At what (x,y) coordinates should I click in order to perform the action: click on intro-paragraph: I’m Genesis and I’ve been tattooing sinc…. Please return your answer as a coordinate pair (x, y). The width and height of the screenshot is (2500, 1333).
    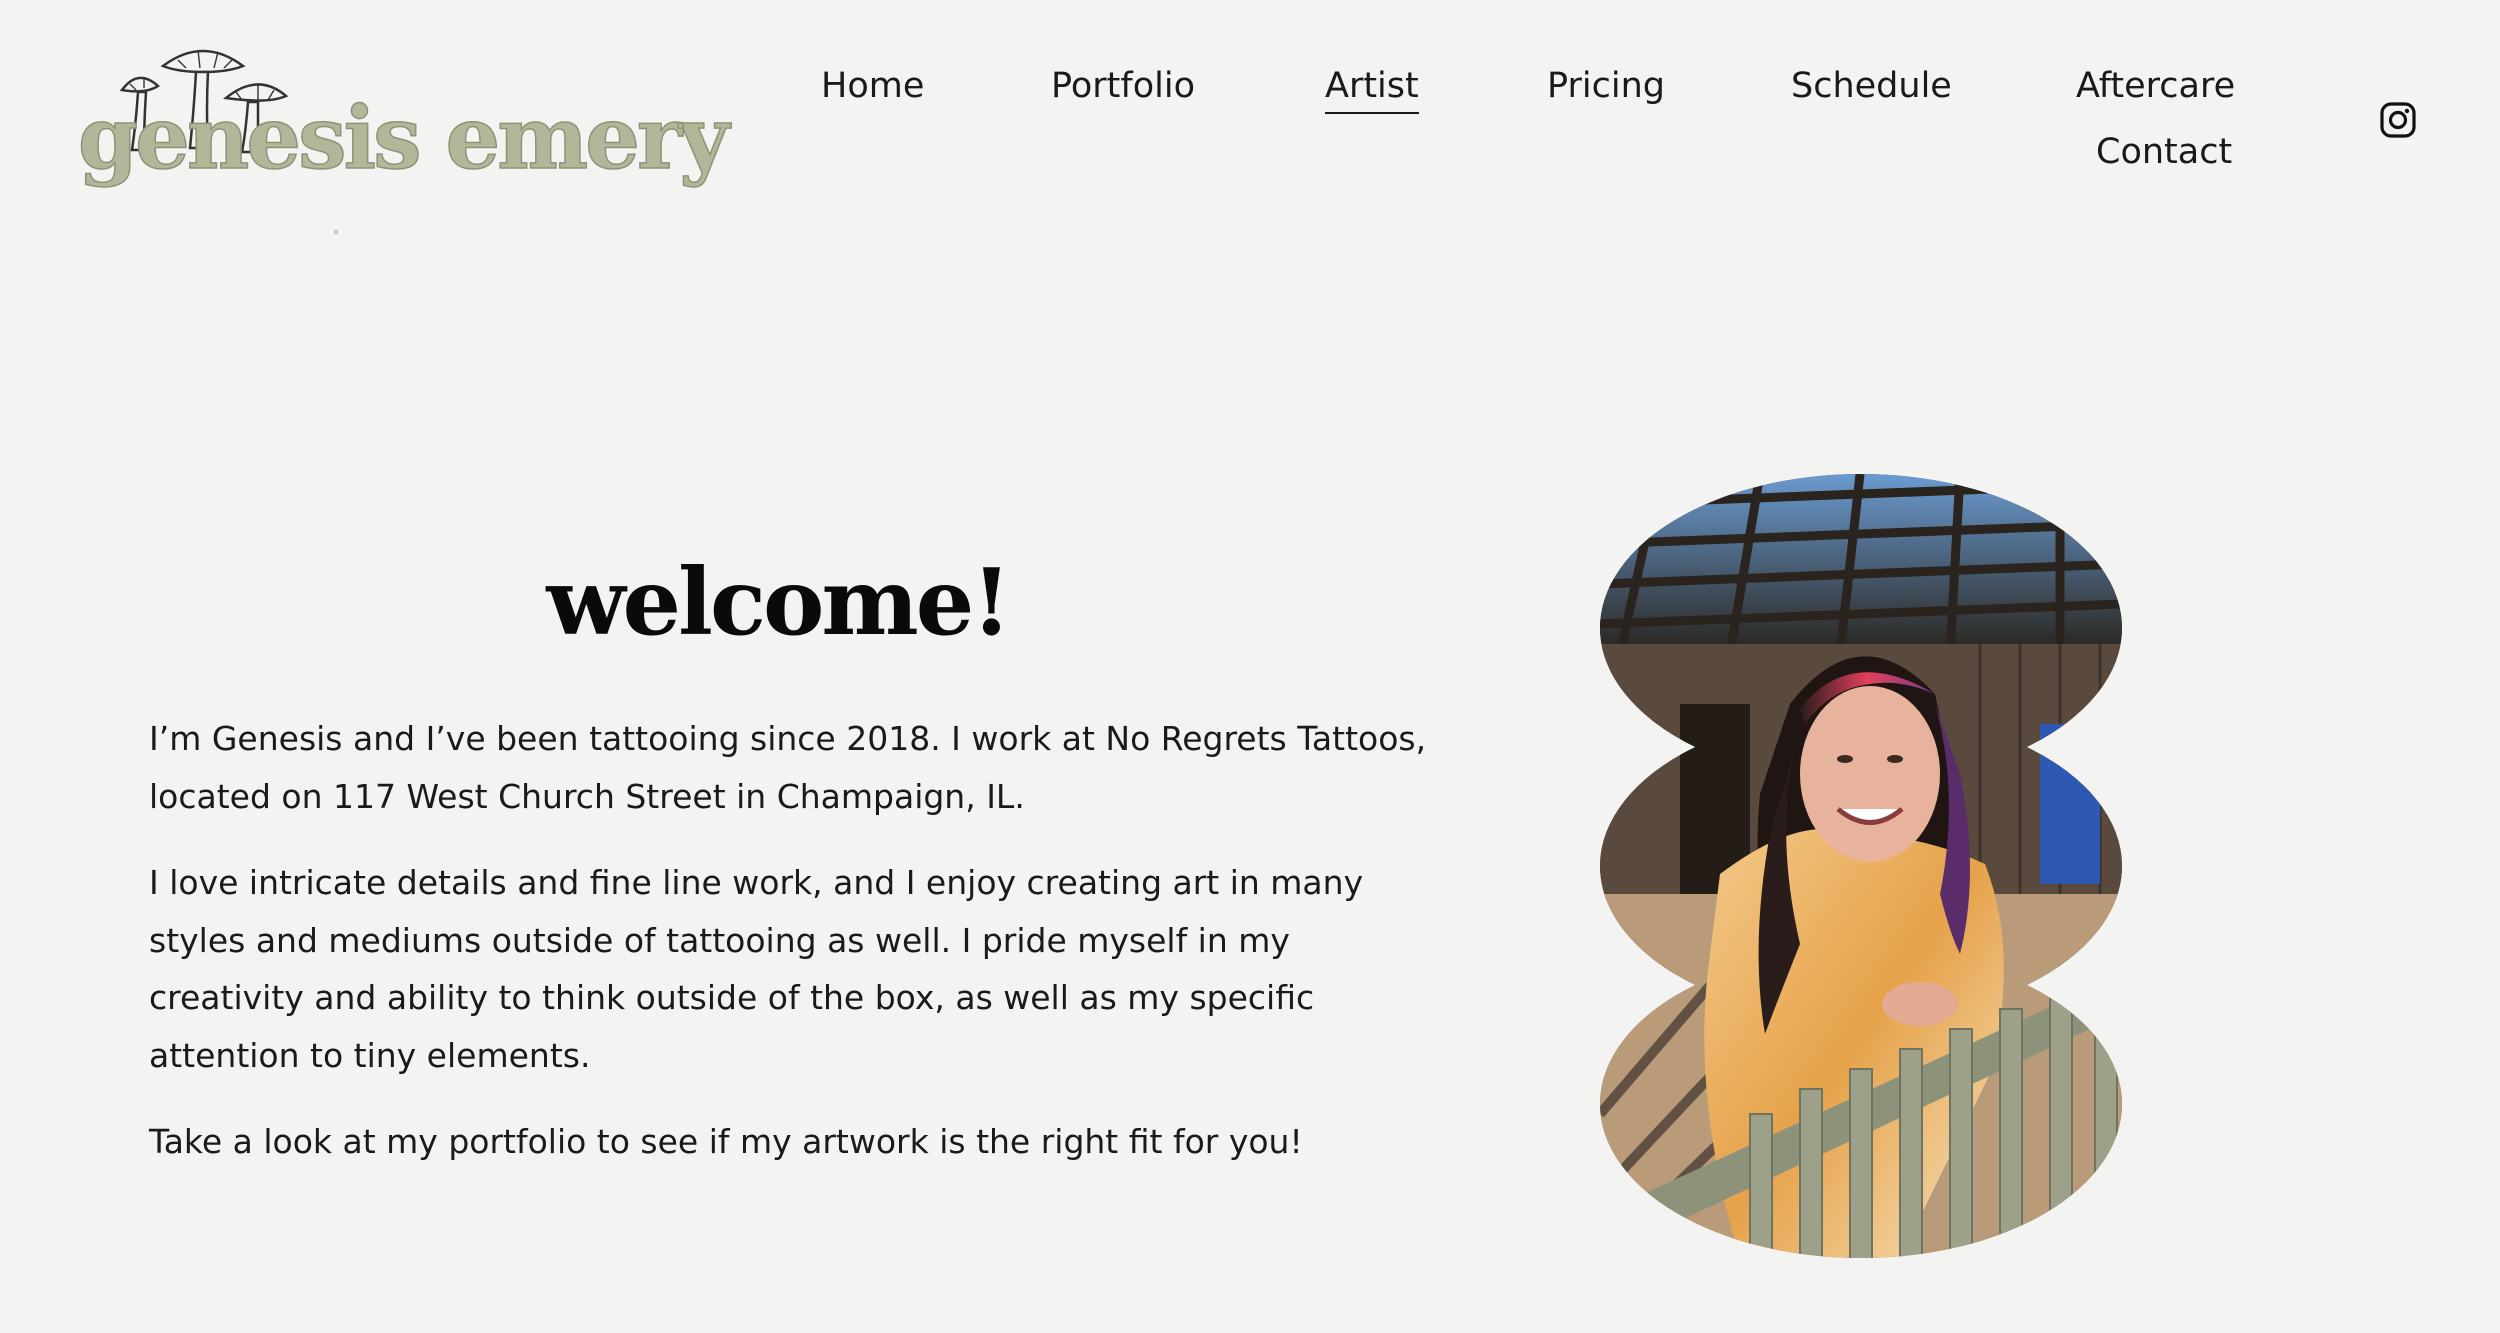
    Looking at the image, I should click on (788, 767).